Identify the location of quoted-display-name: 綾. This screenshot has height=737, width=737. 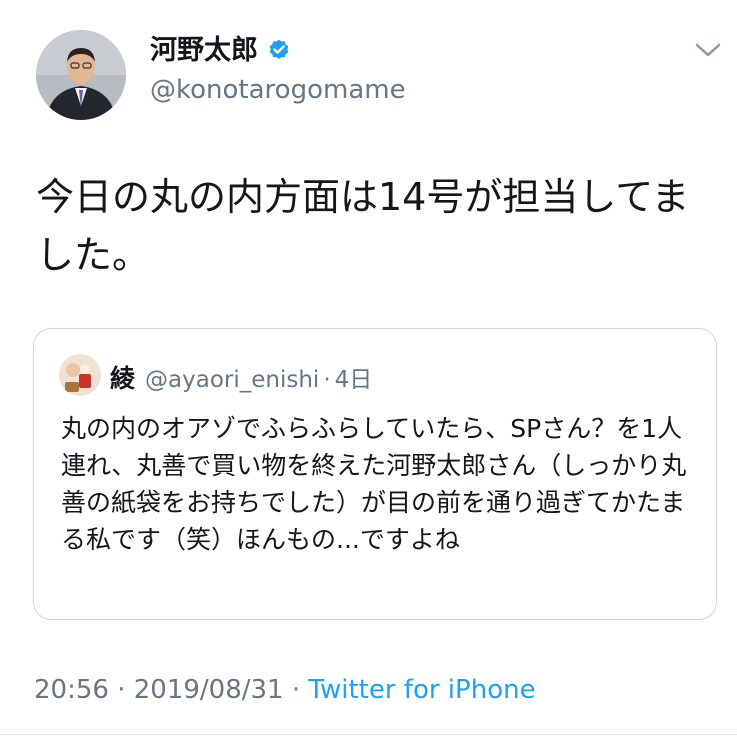
(122, 377).